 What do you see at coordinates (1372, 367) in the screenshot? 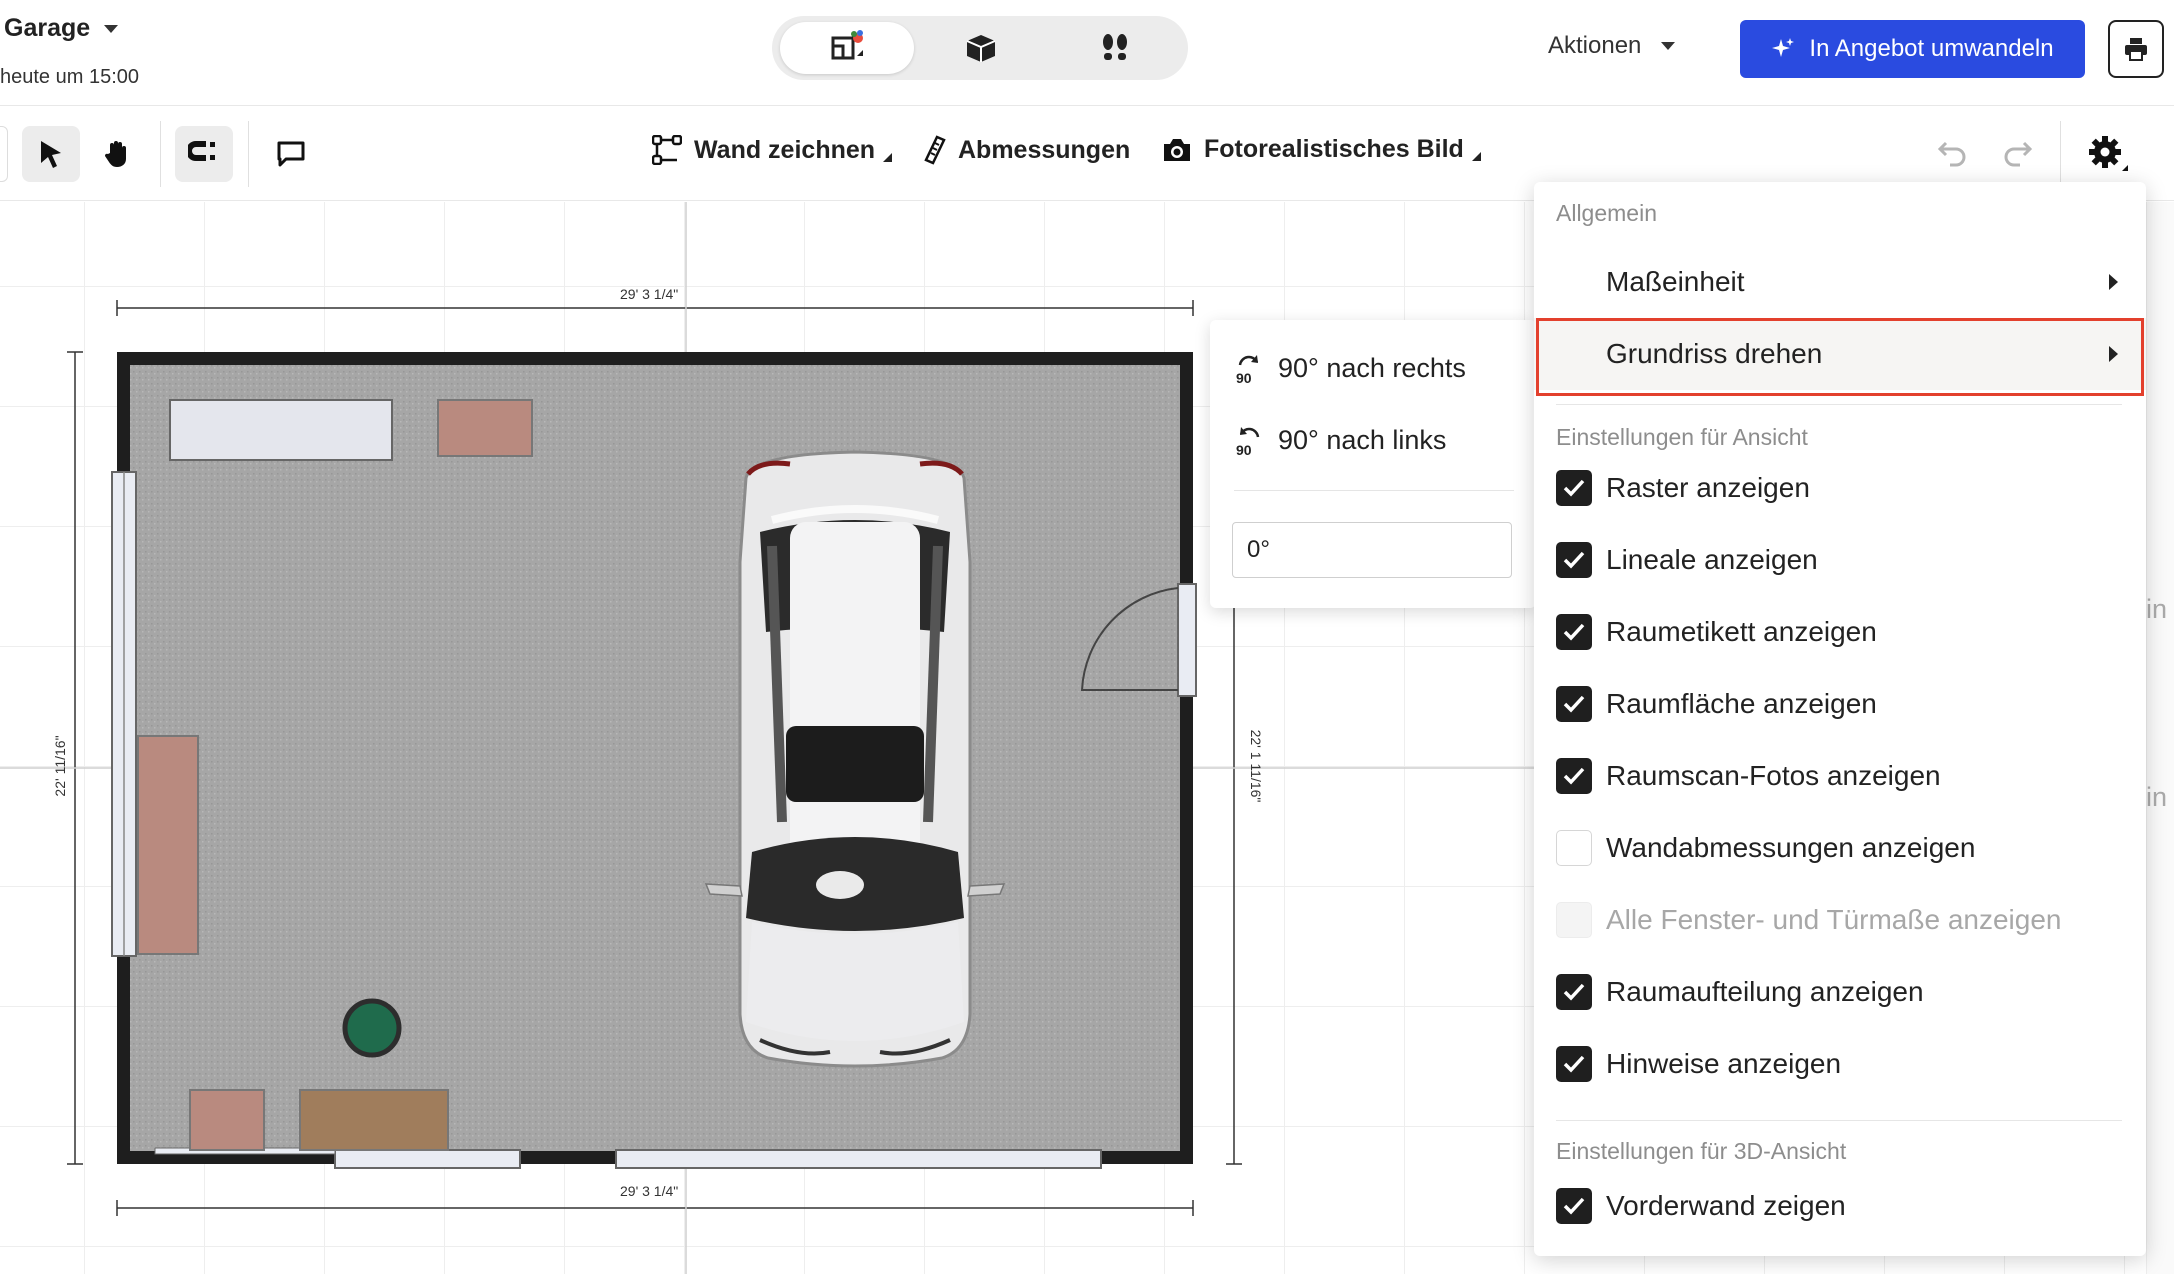
I see `rotate-right-label: 90° nach rechts` at bounding box center [1372, 367].